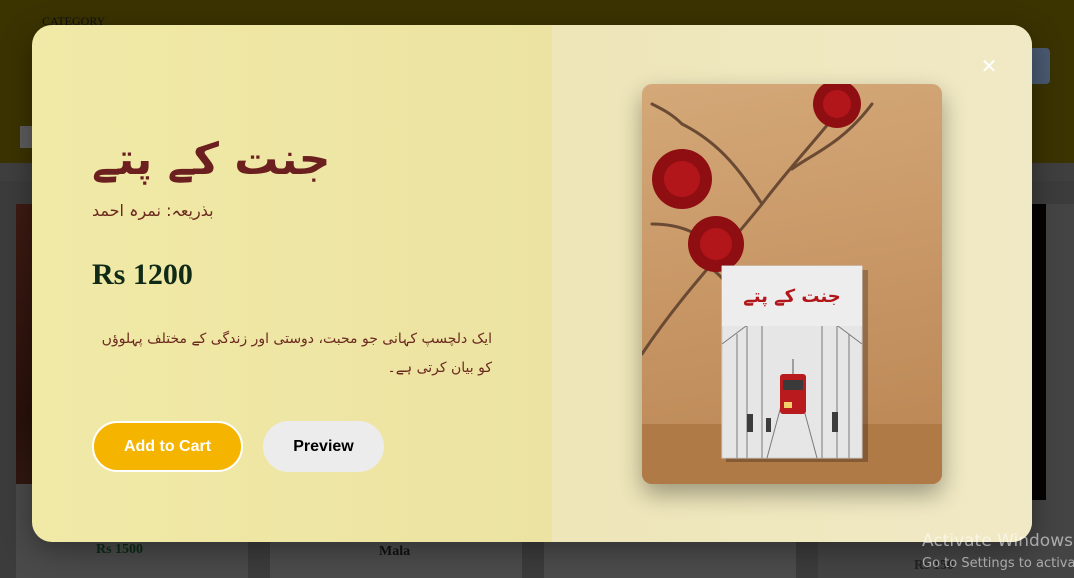 Image resolution: width=1074 pixels, height=578 pixels. I want to click on product-name: Mala, so click(395, 551).